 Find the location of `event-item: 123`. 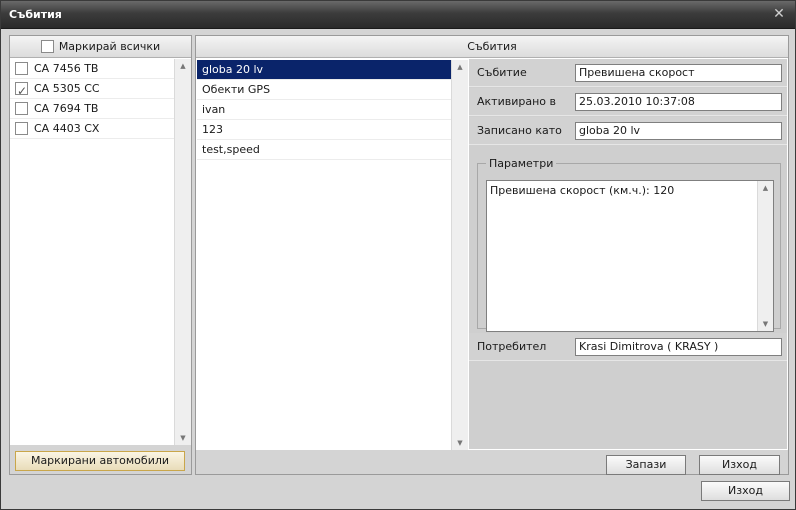

event-item: 123 is located at coordinates (324, 130).